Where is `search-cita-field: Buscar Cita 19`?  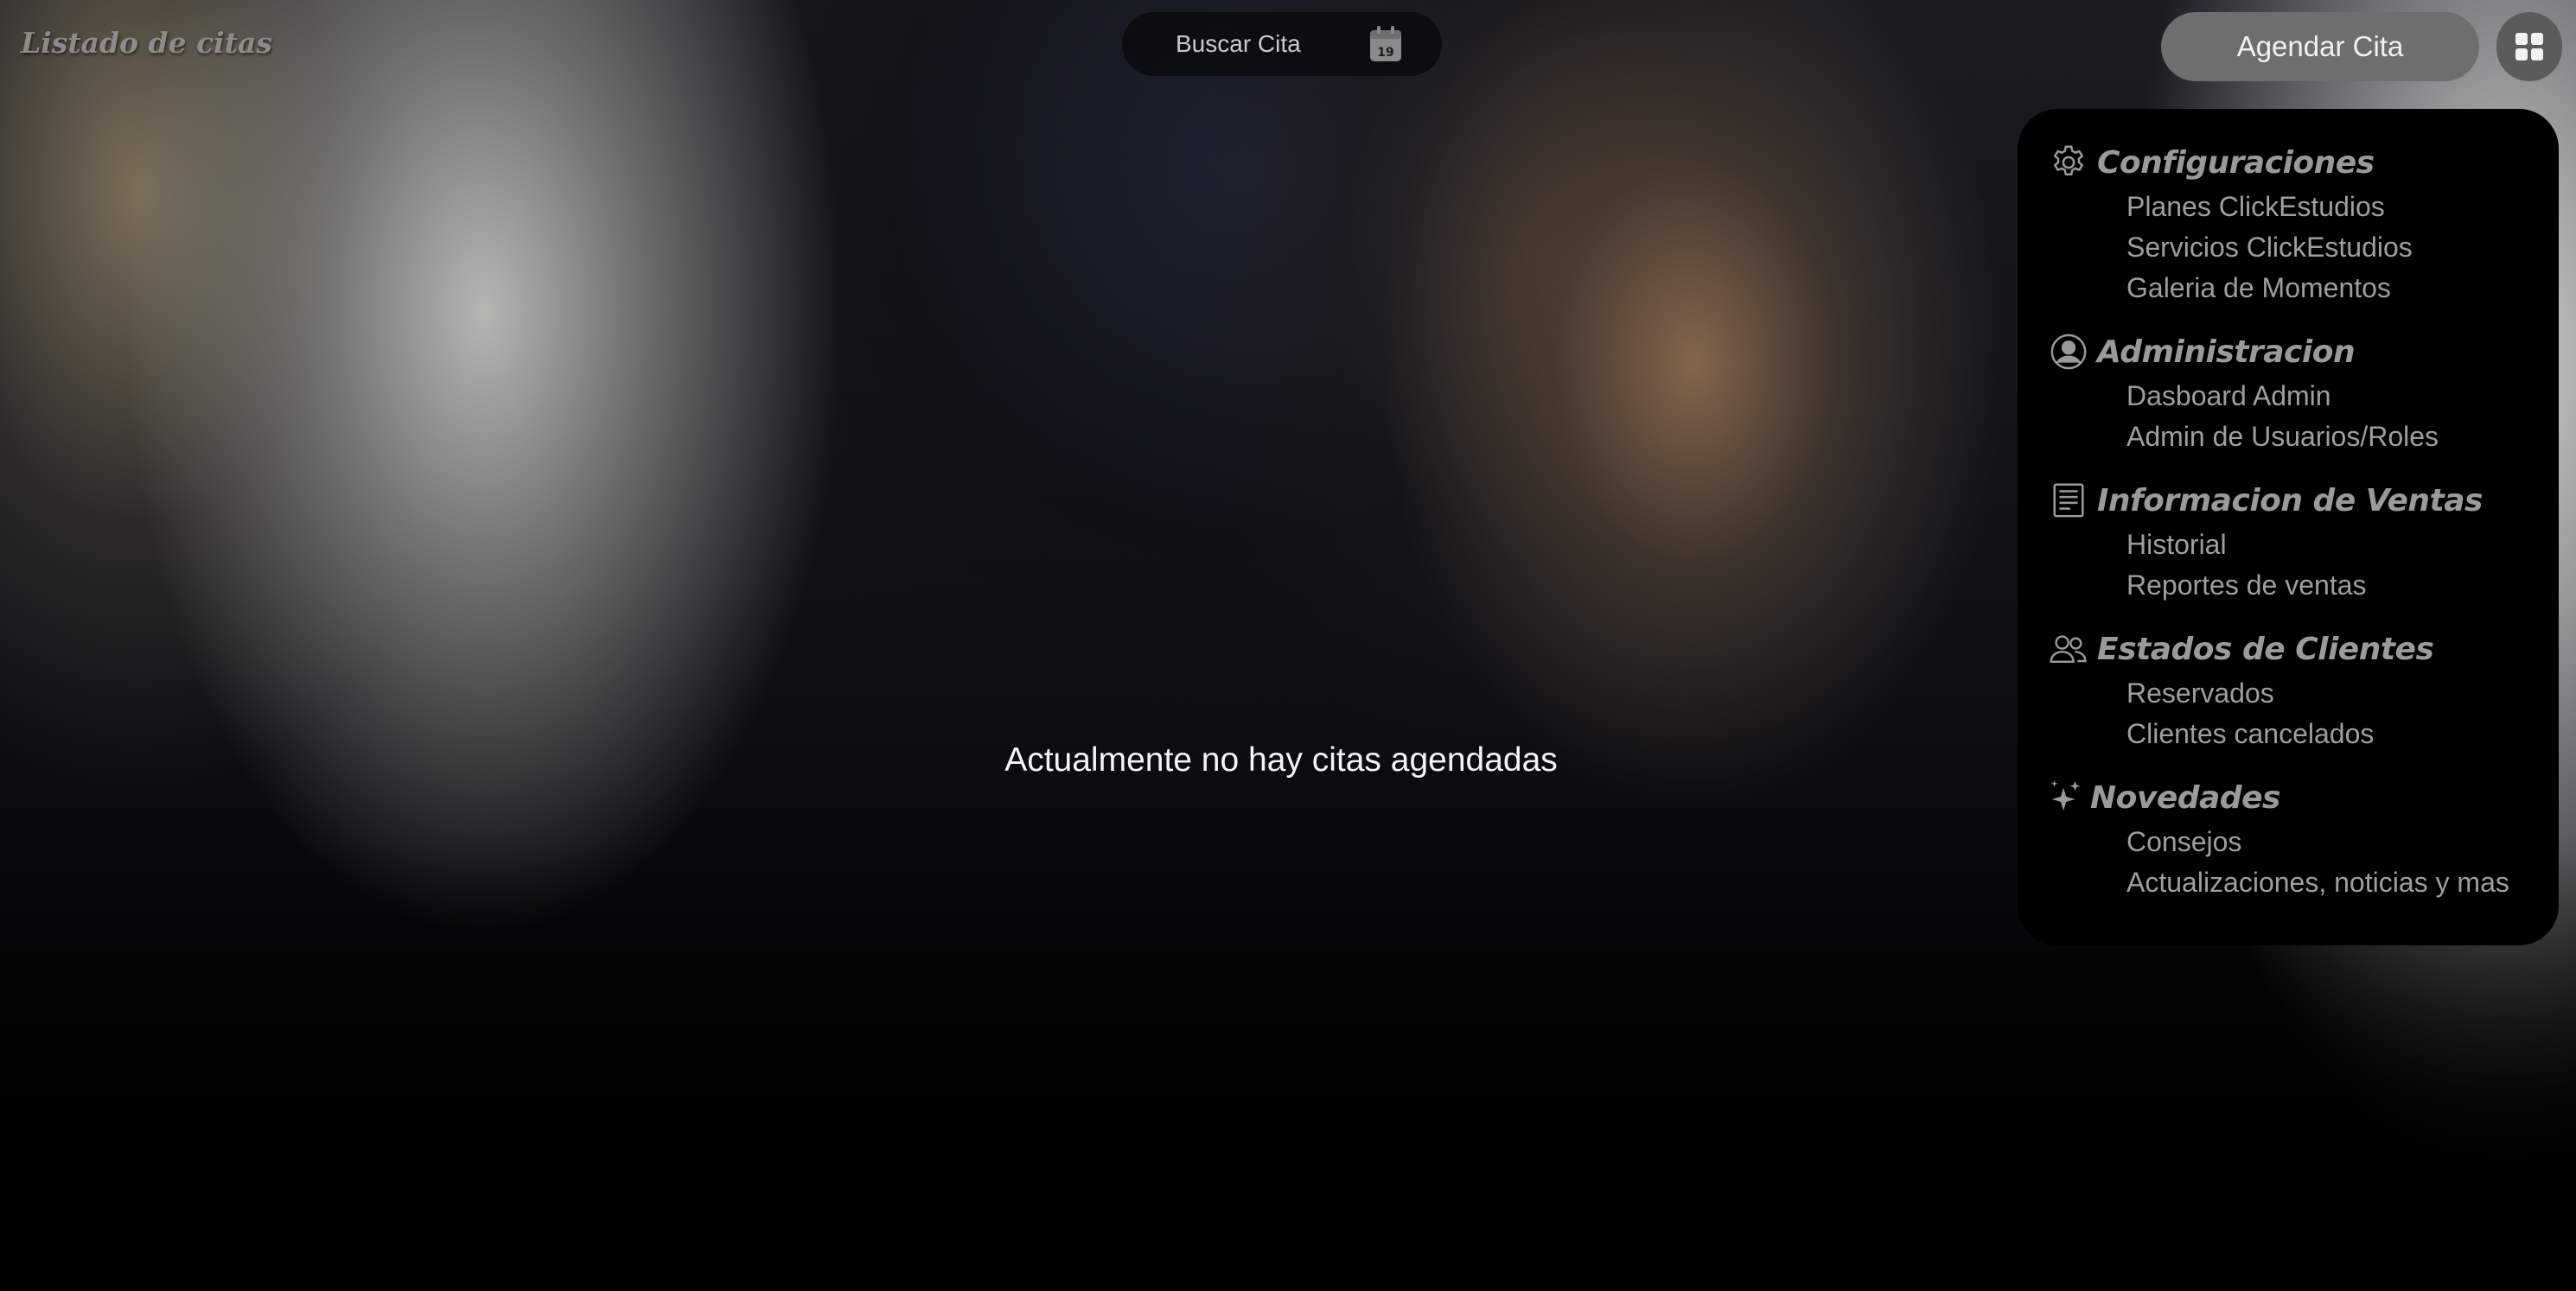 search-cita-field: Buscar Cita 19 is located at coordinates (1282, 44).